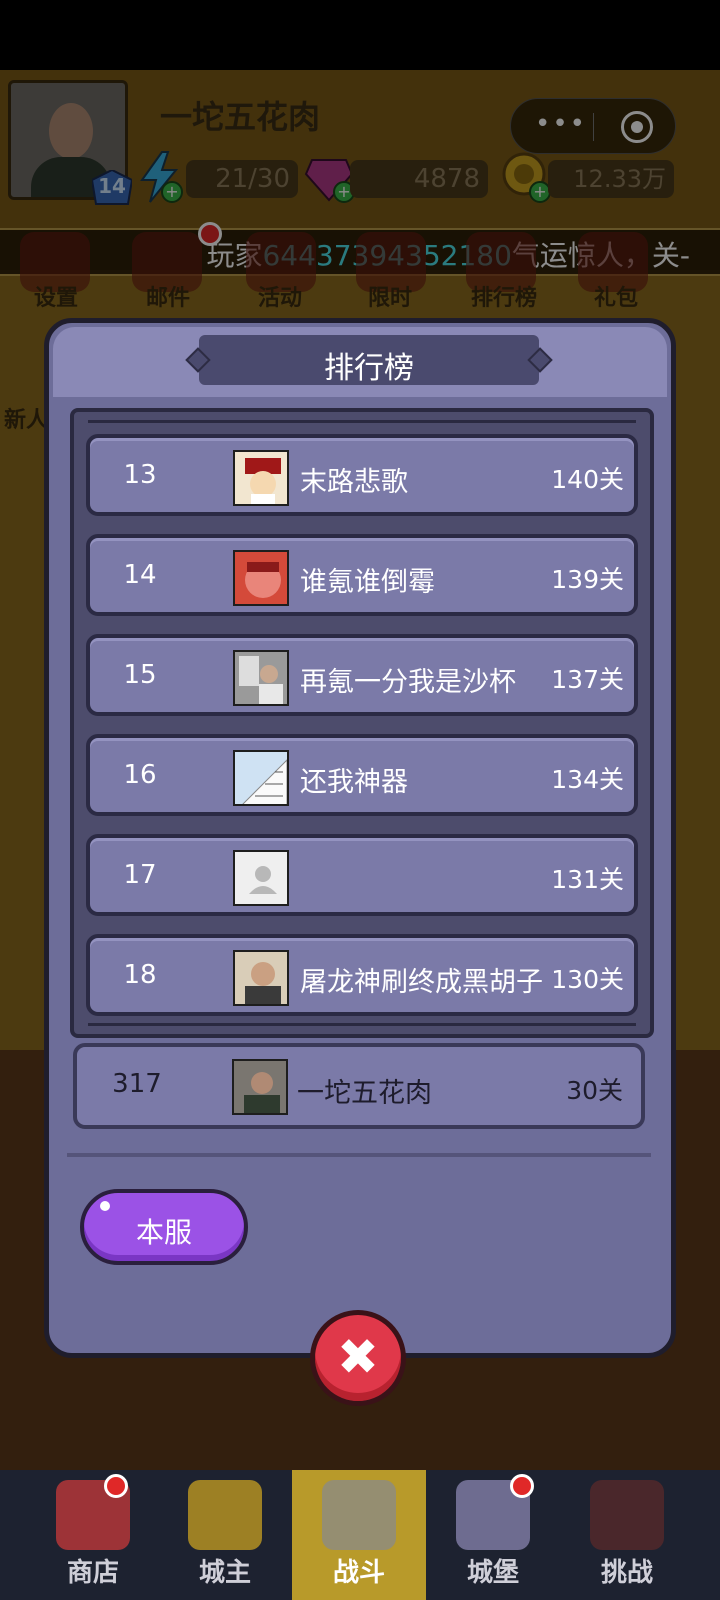 The height and width of the screenshot is (1600, 720). Describe the element at coordinates (354, 782) in the screenshot. I see `player-name: 还我神器` at that location.